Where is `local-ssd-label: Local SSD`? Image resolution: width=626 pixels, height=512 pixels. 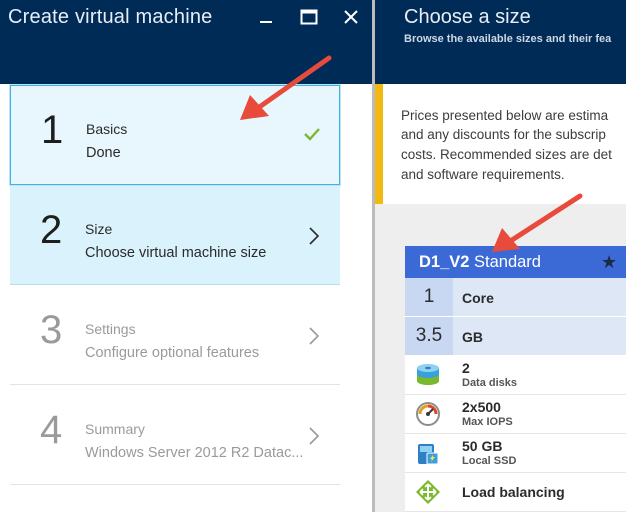 local-ssd-label: Local SSD is located at coordinates (489, 461).